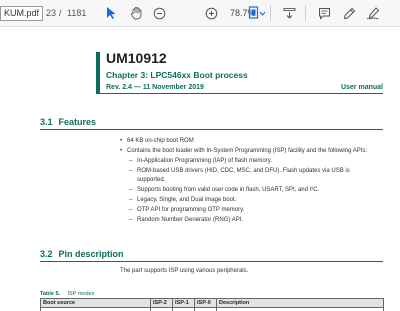 The height and width of the screenshot is (311, 400). I want to click on column-header: ISP-0, so click(205, 303).